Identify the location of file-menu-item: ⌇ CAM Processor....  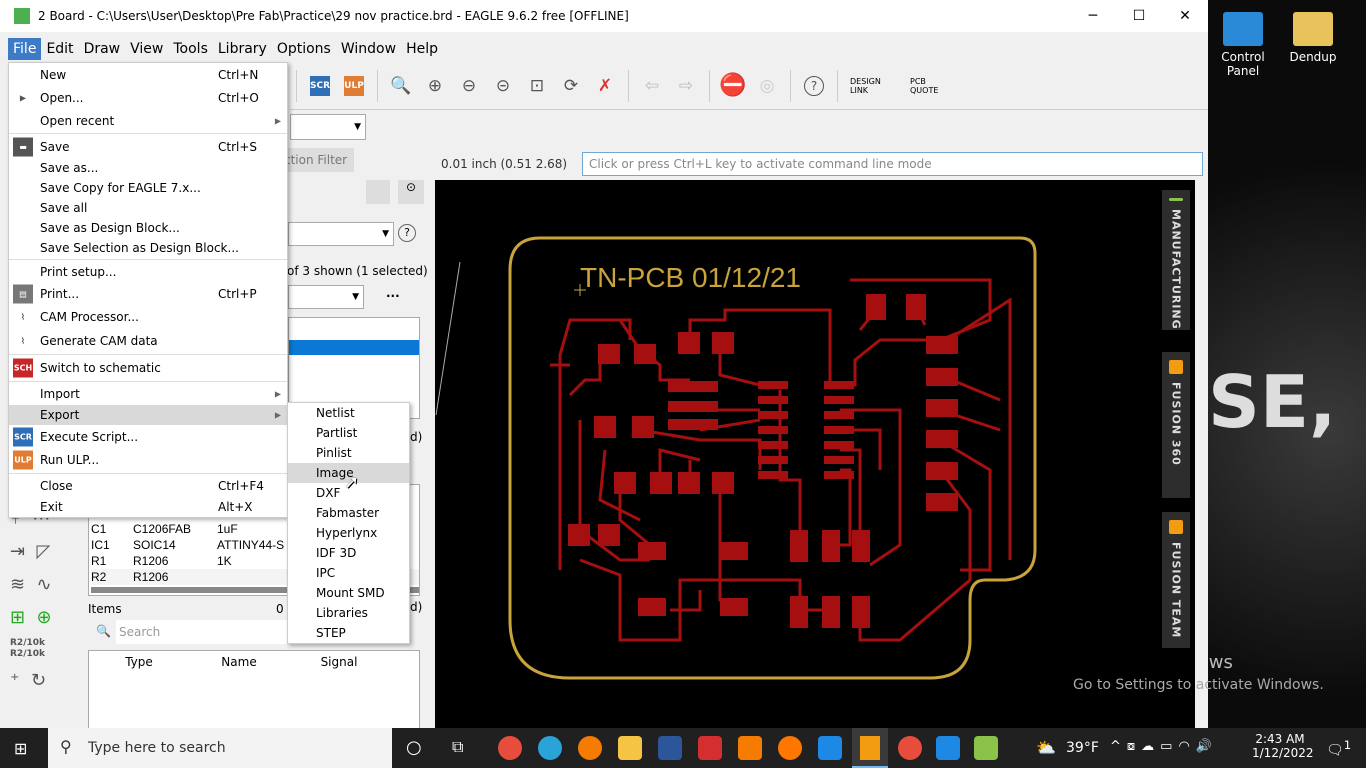
(148, 317).